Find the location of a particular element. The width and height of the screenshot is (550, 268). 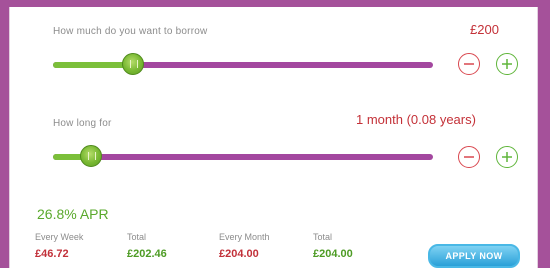

duration-value: 1 month (0.08 years) is located at coordinates (416, 119).